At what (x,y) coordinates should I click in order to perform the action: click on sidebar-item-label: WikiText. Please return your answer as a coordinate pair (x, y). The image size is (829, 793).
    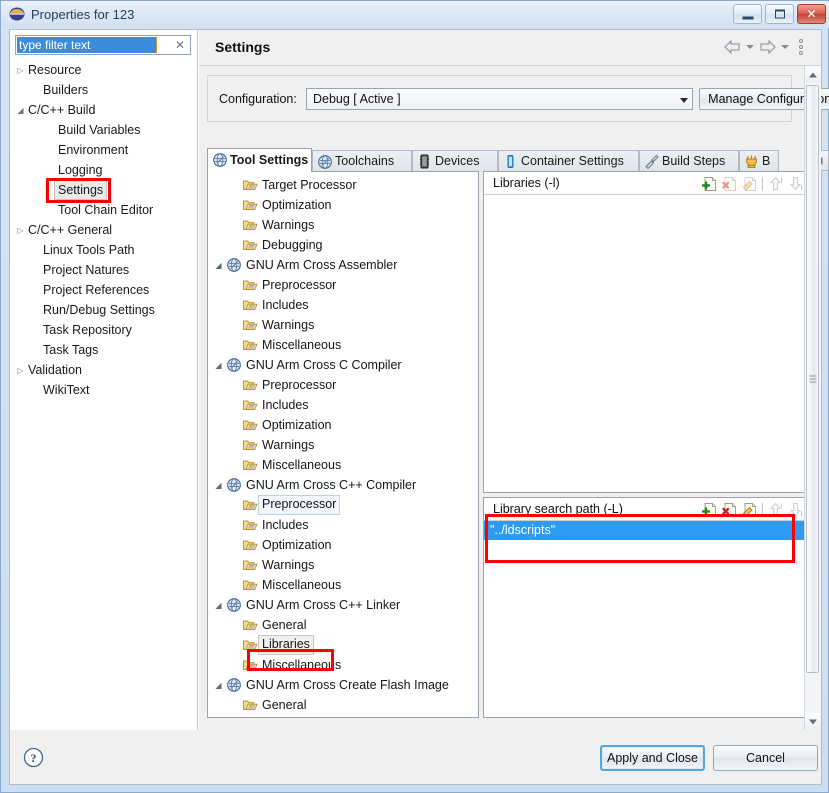
    Looking at the image, I should click on (66, 390).